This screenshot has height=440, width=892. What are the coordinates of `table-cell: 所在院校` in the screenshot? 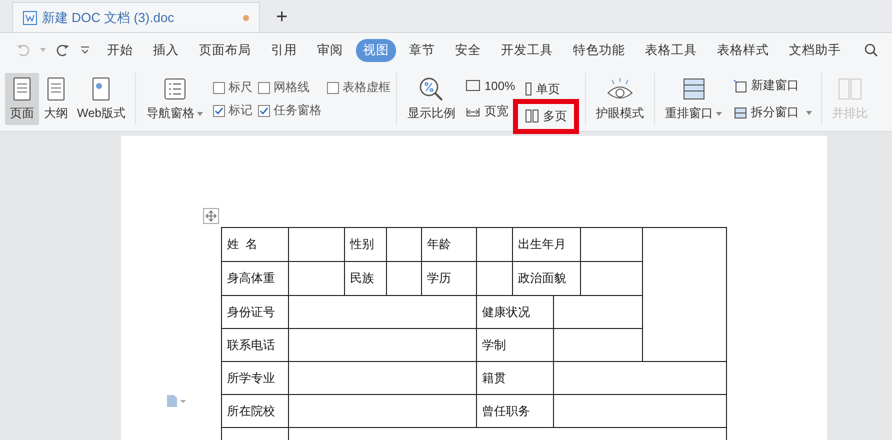 It's located at (255, 411).